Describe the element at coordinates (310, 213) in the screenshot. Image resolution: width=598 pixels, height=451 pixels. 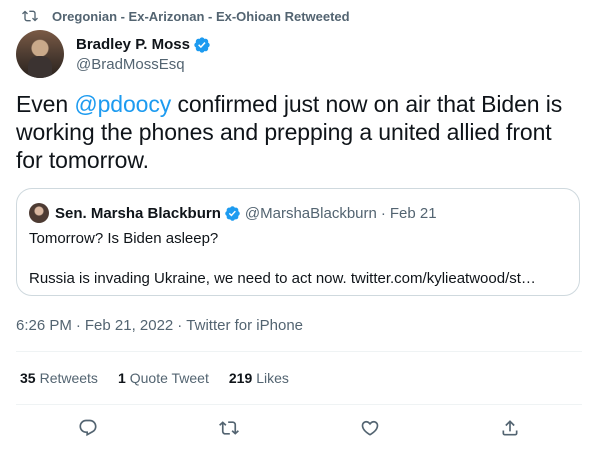
I see `quote-handle: @MarshaBlackburn` at that location.